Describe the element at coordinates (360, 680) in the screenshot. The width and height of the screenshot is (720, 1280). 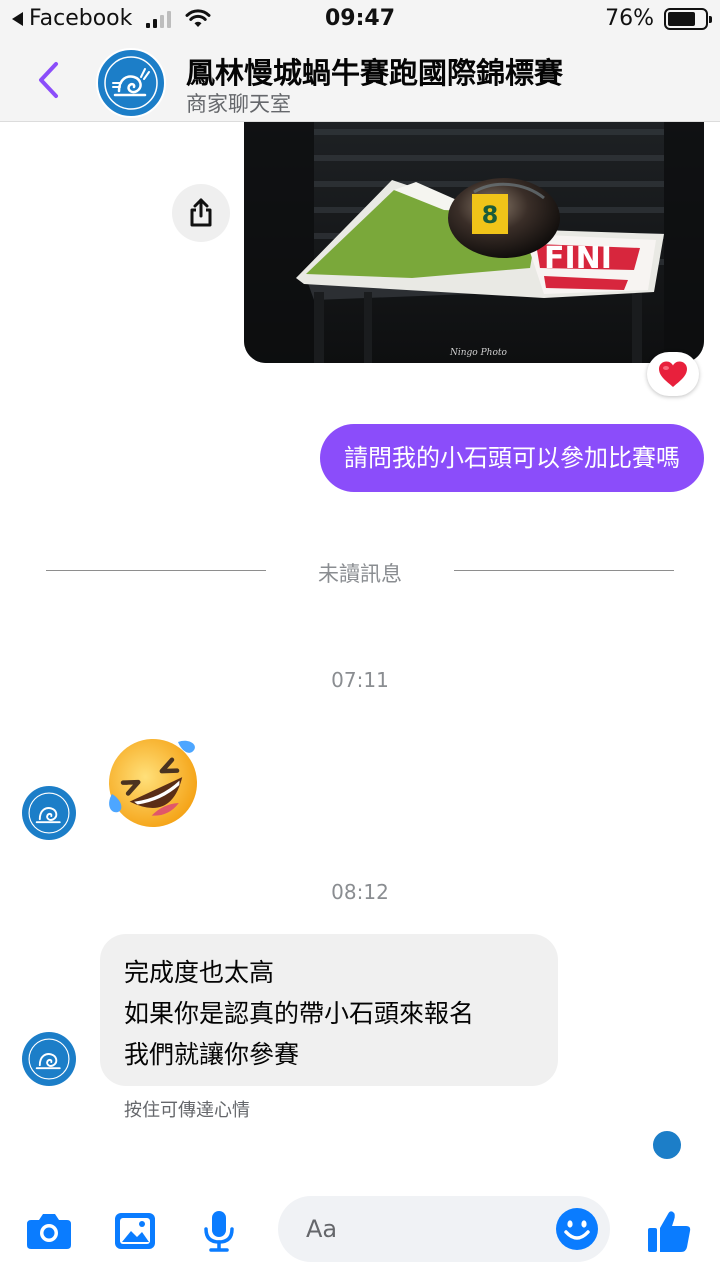
I see `timestamp: 07:11` at that location.